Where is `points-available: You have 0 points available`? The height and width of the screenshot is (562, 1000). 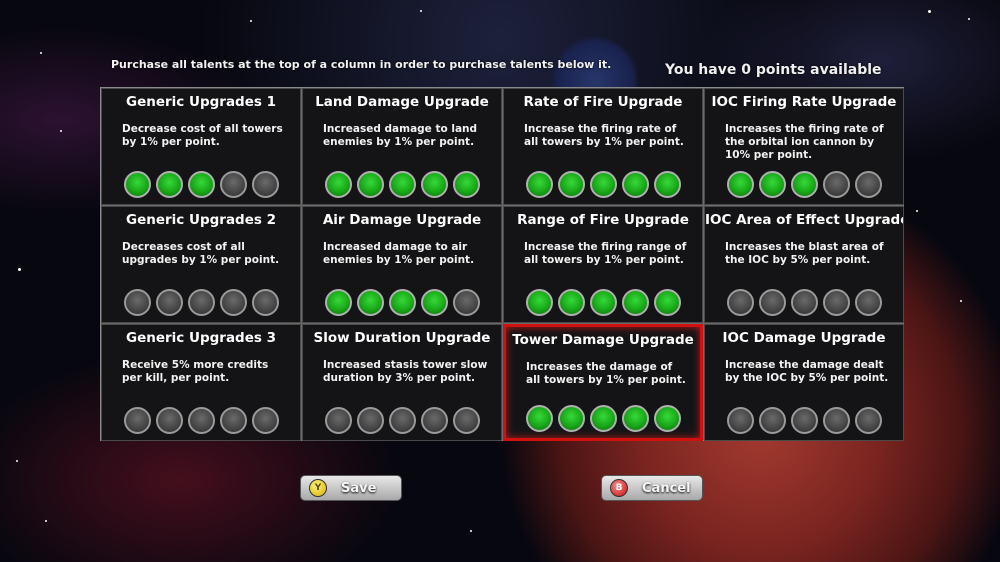 points-available: You have 0 points available is located at coordinates (773, 70).